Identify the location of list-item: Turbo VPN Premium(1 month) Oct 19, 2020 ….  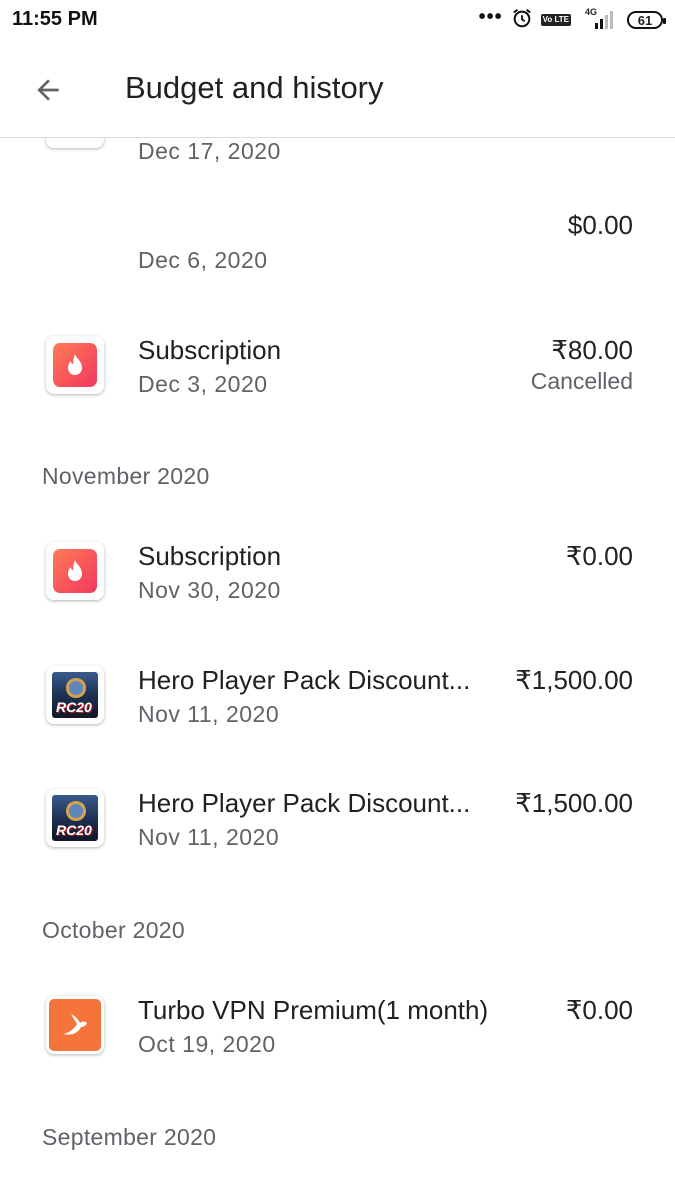
(337, 1030).